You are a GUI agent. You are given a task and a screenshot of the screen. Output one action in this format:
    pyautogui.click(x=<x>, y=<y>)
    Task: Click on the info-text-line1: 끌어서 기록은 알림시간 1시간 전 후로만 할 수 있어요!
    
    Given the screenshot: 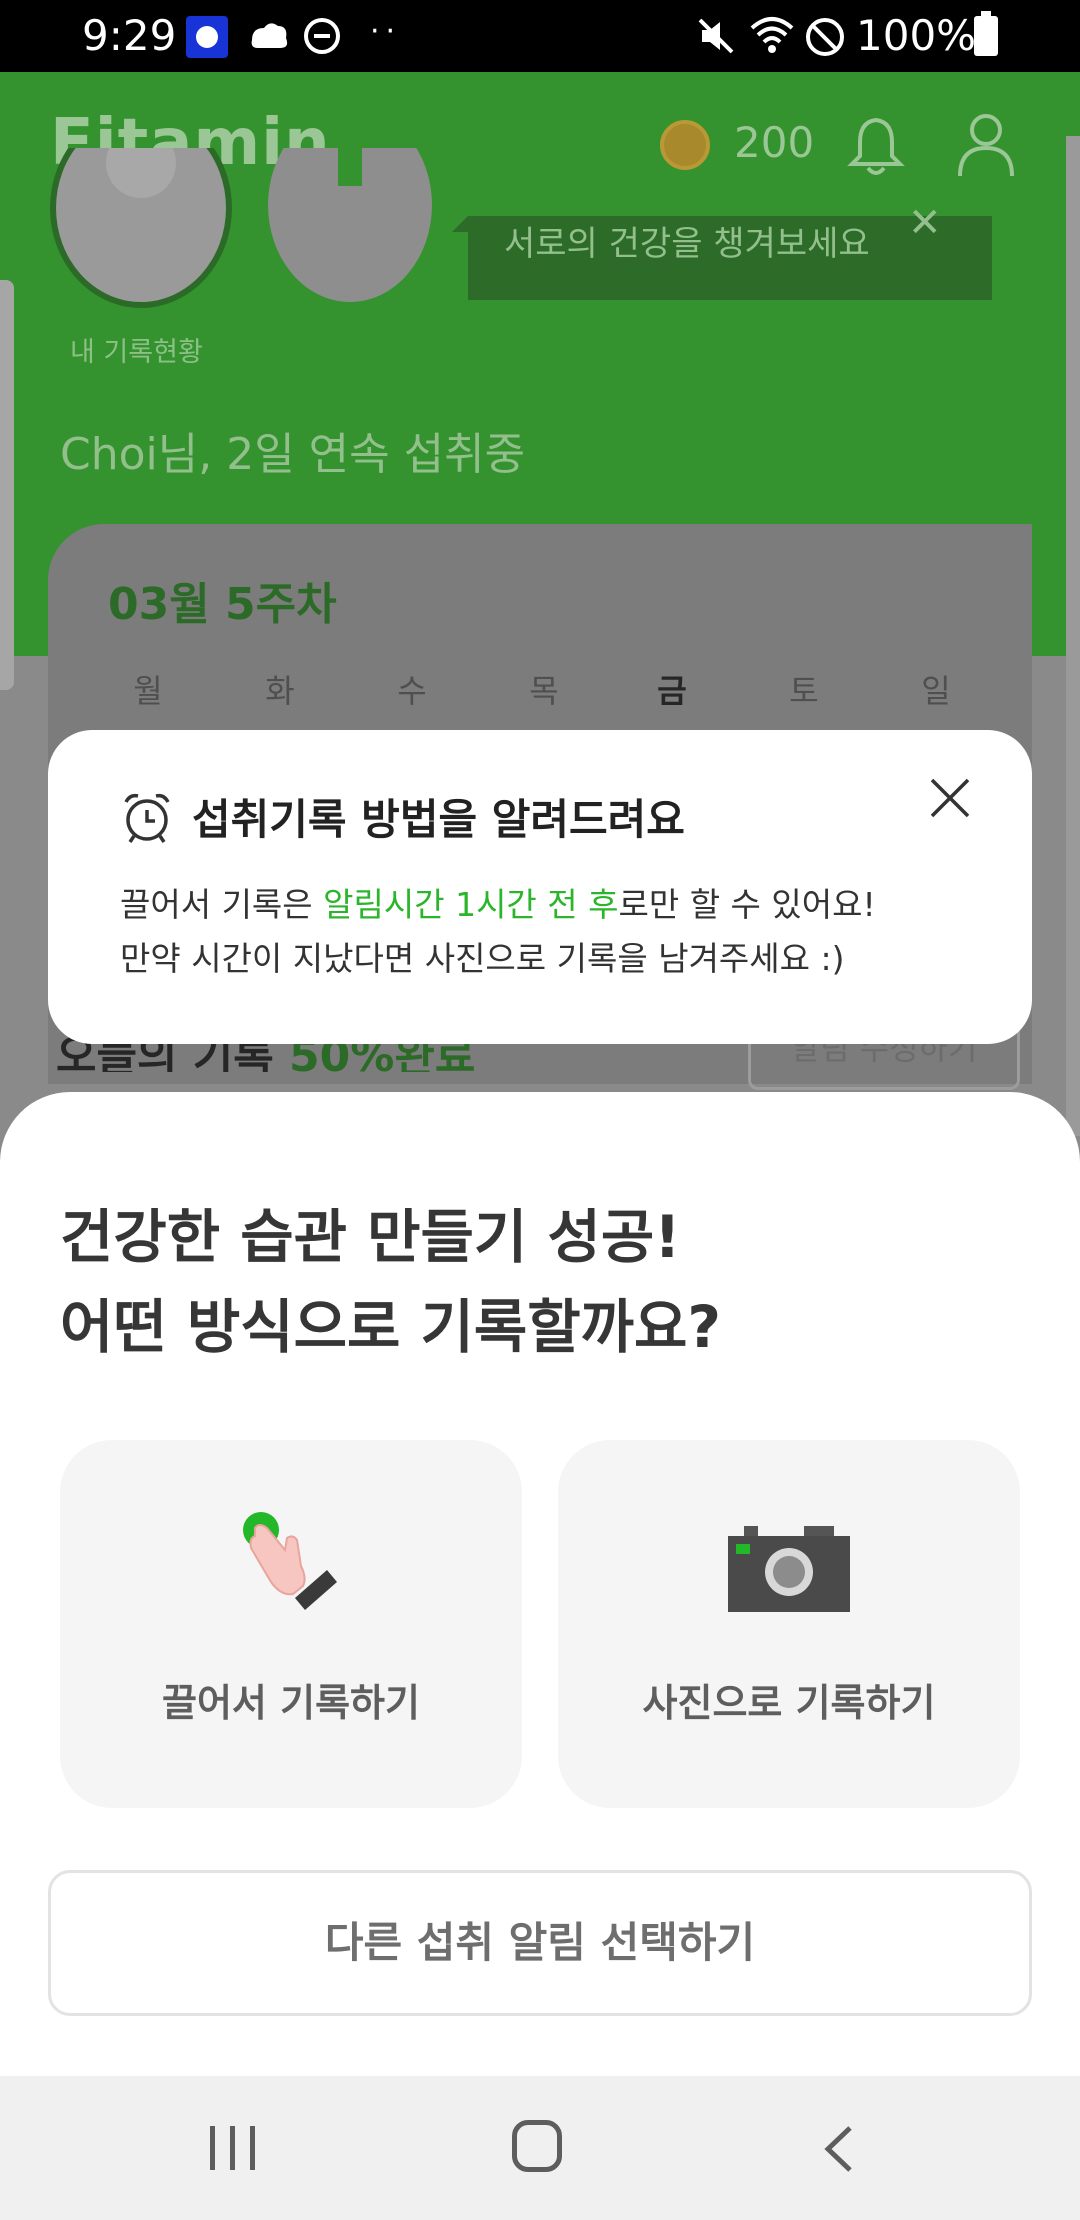 What is the action you would take?
    pyautogui.click(x=498, y=902)
    